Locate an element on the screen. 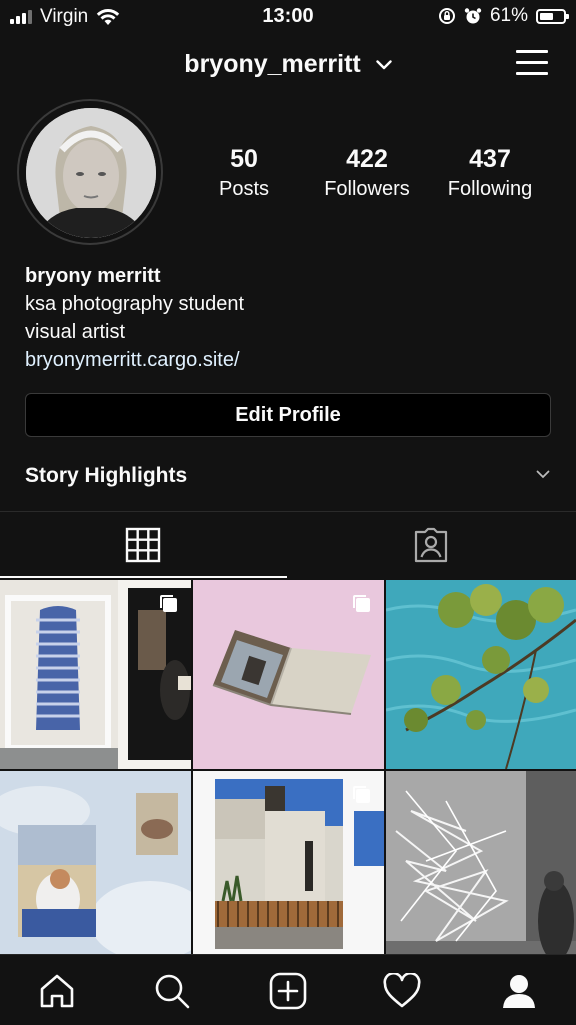 Image resolution: width=576 pixels, height=1025 pixels. profile-header: bryony_merritt is located at coordinates (288, 66).